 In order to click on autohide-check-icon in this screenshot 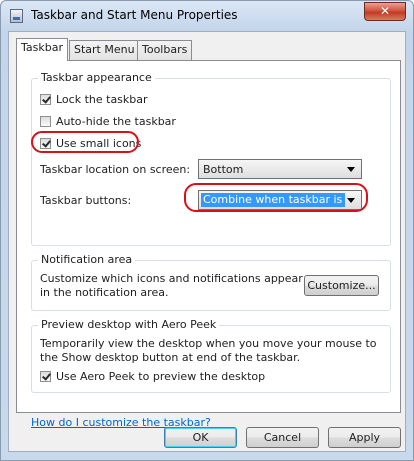, I will do `click(45, 121)`.